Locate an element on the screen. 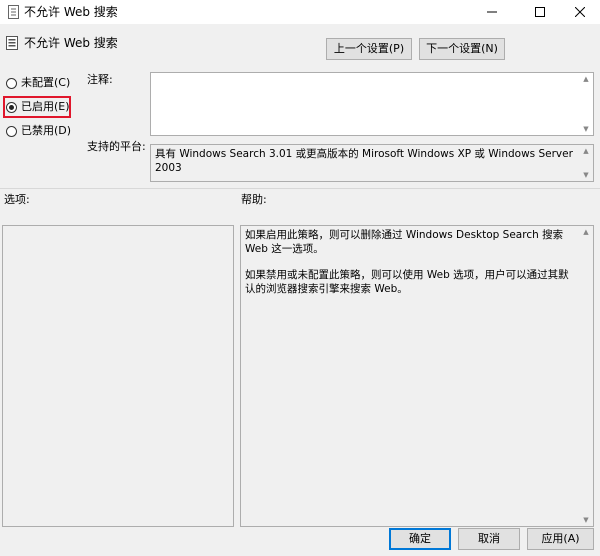  maximize-icon is located at coordinates (540, 12).